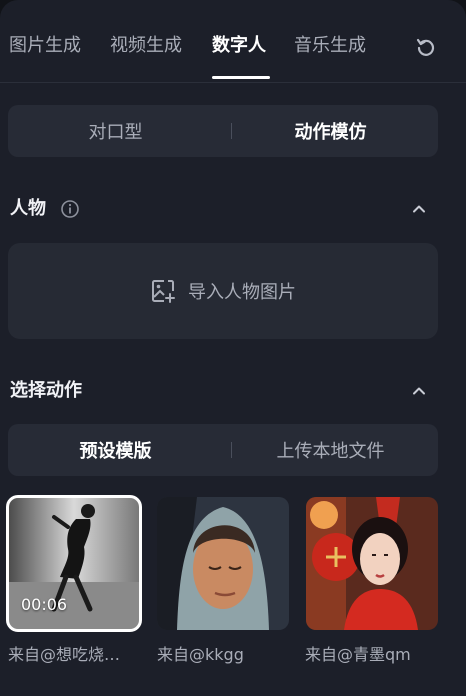 The image size is (466, 696). I want to click on template-dancer-thumbnail: 00:06, so click(74, 563).